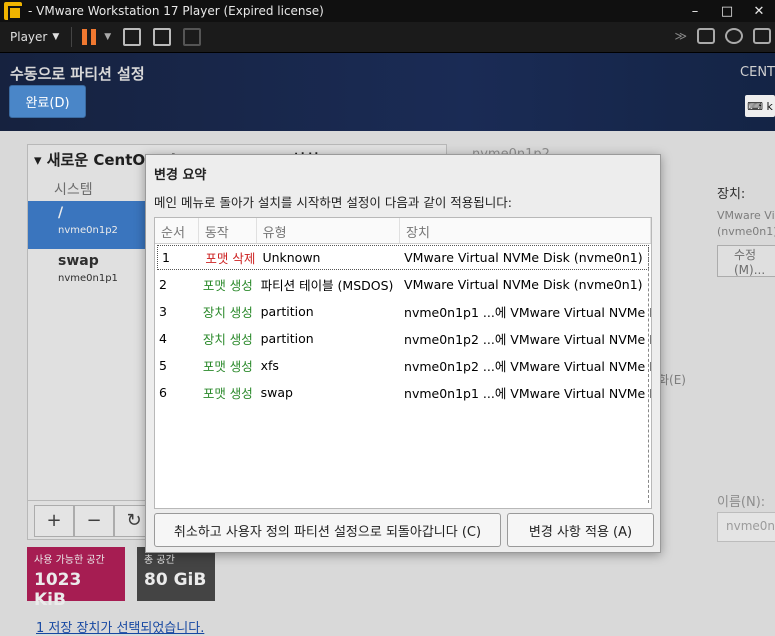  Describe the element at coordinates (327, 285) in the screenshot. I see `type-cell: 파티션 테이블 (MSDOS)` at that location.